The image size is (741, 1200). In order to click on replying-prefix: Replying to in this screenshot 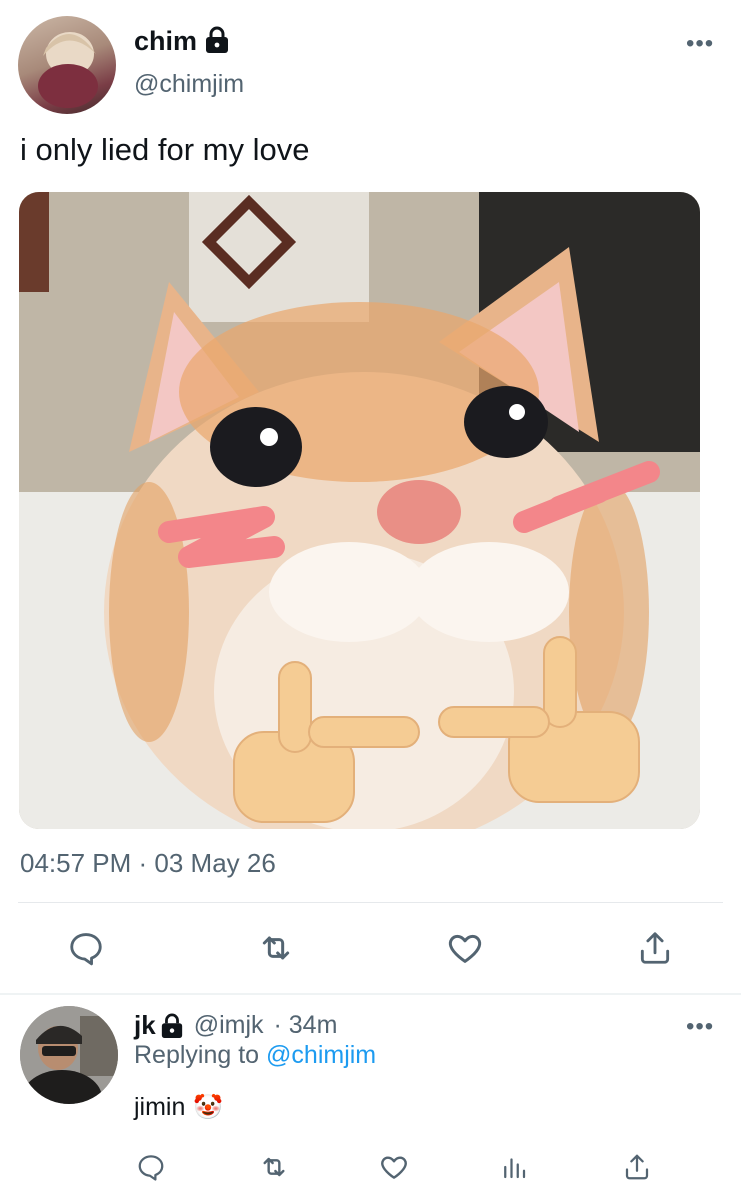, I will do `click(197, 1055)`.